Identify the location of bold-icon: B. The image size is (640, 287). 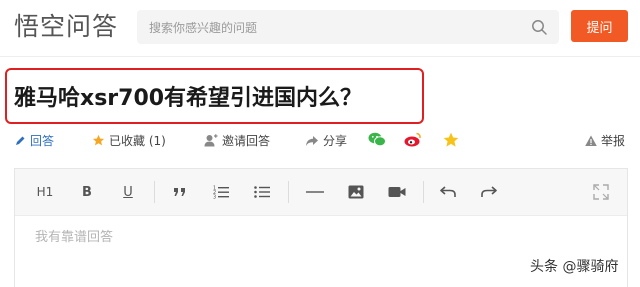
(87, 192).